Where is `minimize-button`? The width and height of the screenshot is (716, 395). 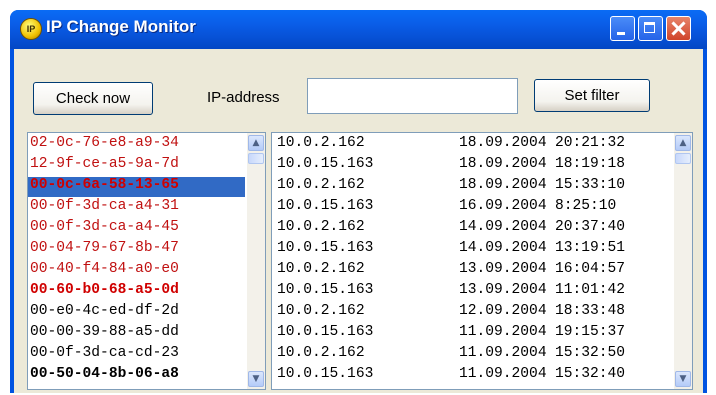 minimize-button is located at coordinates (622, 28).